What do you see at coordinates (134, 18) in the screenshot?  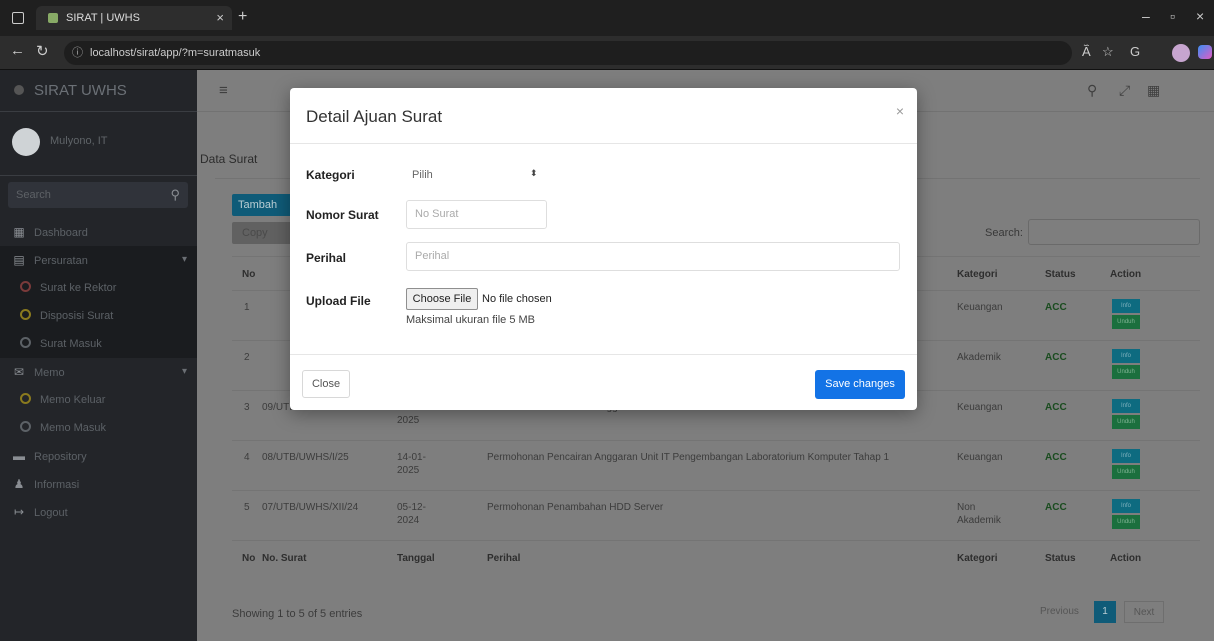 I see `browser-tab: SIRAT | UWHS ×` at bounding box center [134, 18].